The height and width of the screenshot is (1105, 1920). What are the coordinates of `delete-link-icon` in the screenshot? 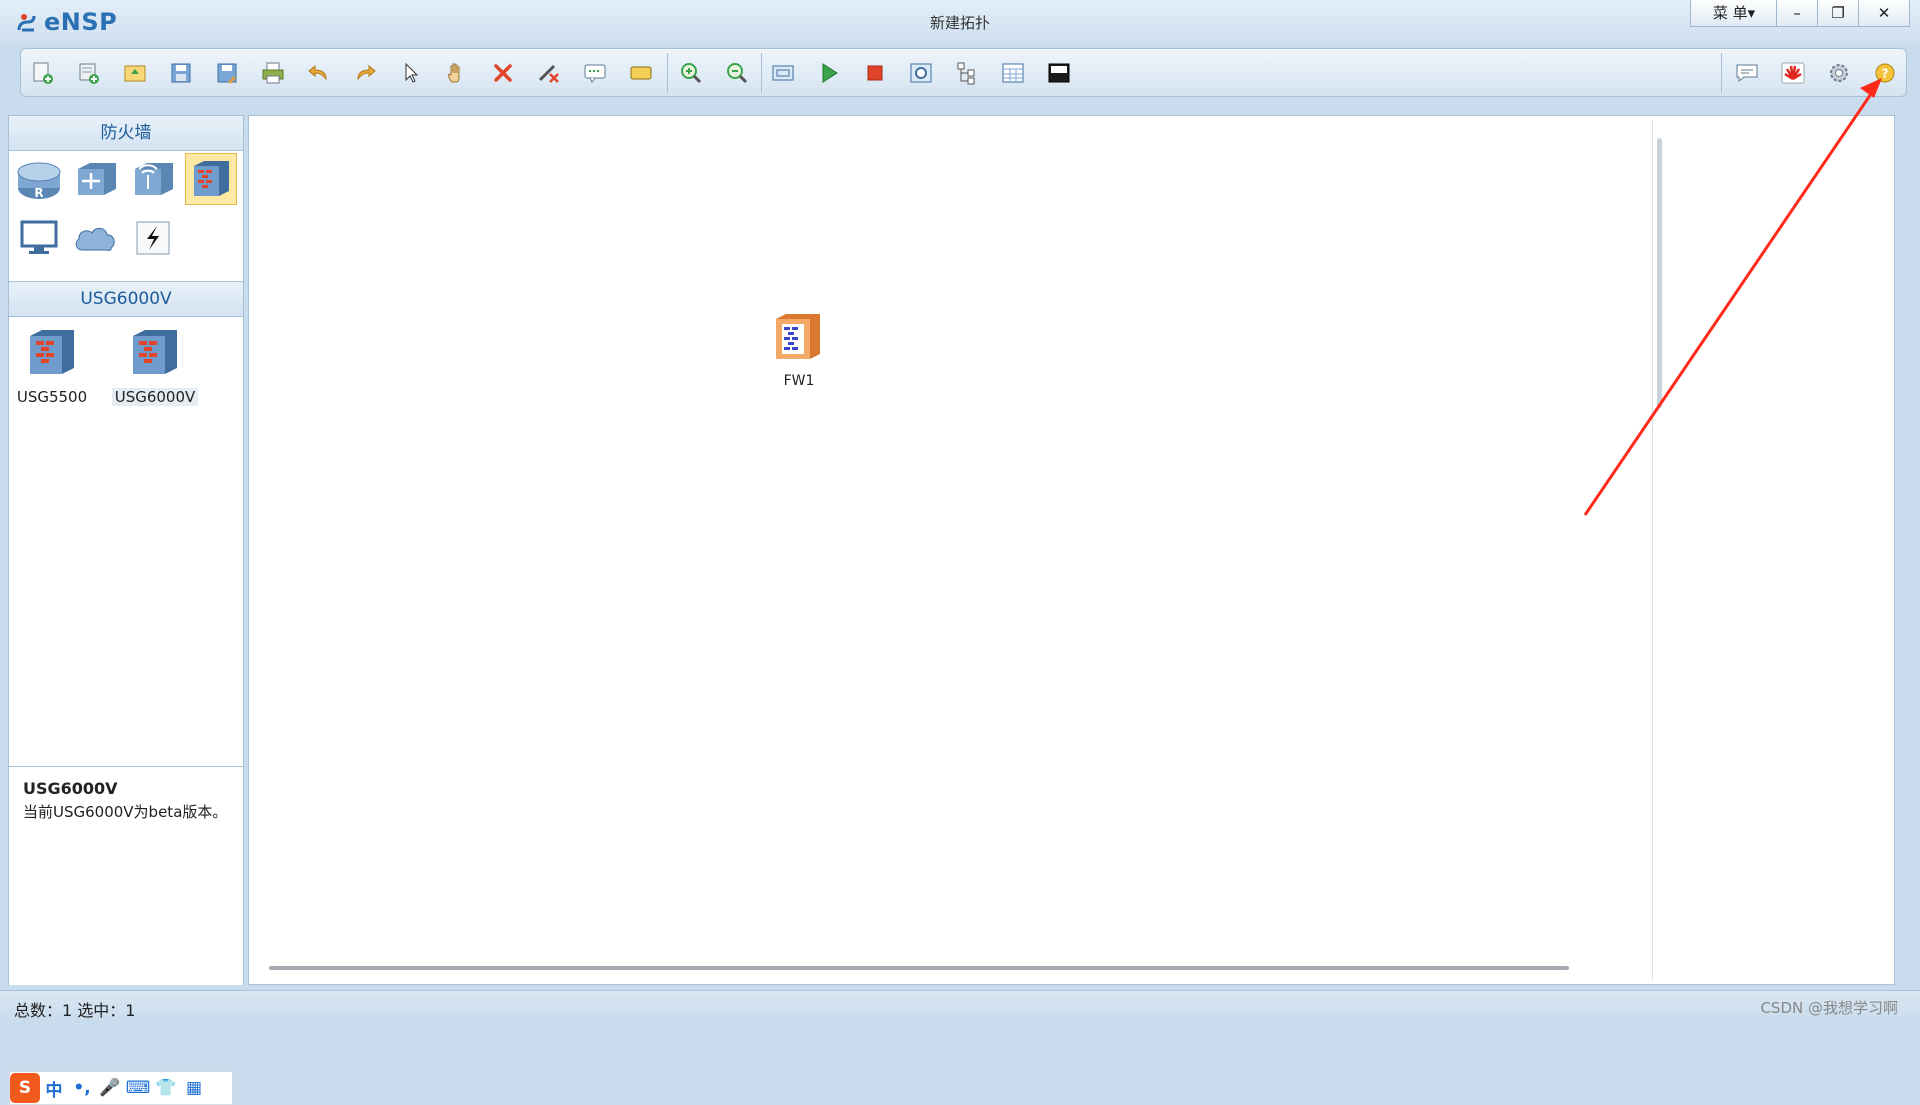 It's located at (549, 73).